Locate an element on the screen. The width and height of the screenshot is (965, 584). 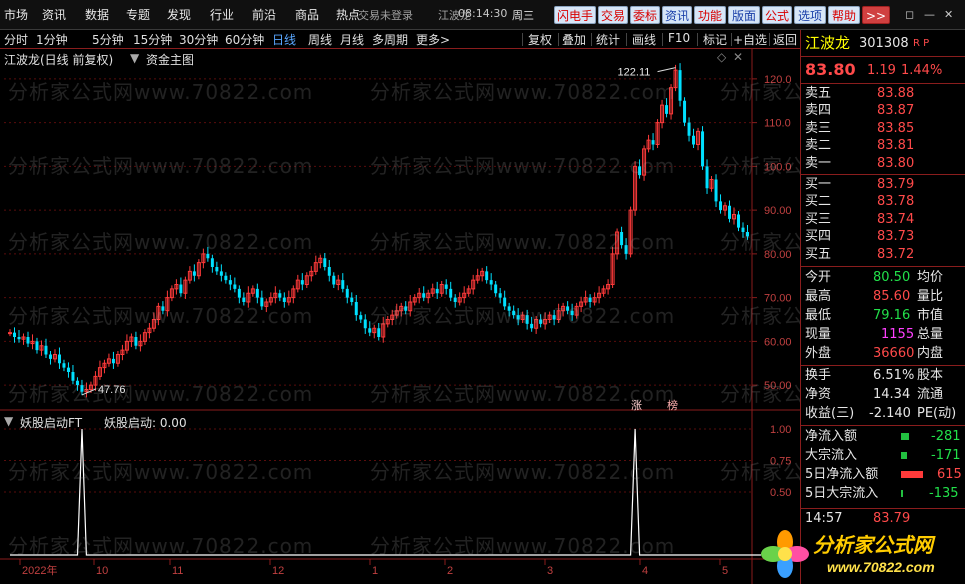
menu-item-topic: 专题 is located at coordinates (138, 14).